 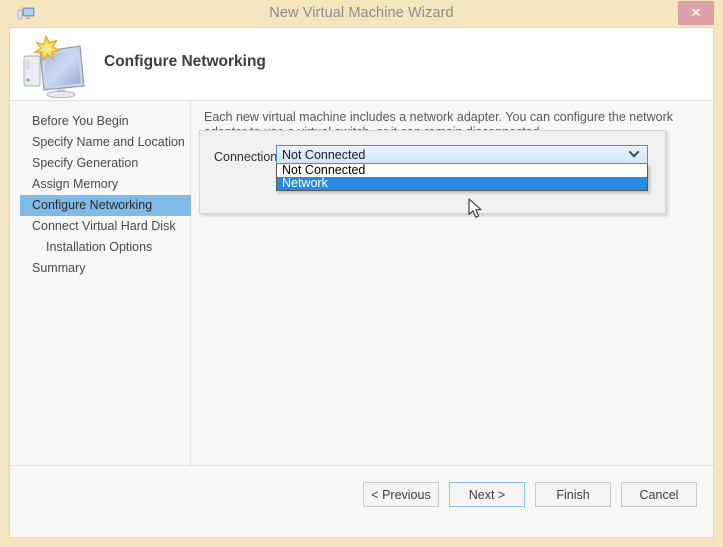 I want to click on sidebar-item-configure-networking: Configure Networking, so click(x=105, y=205).